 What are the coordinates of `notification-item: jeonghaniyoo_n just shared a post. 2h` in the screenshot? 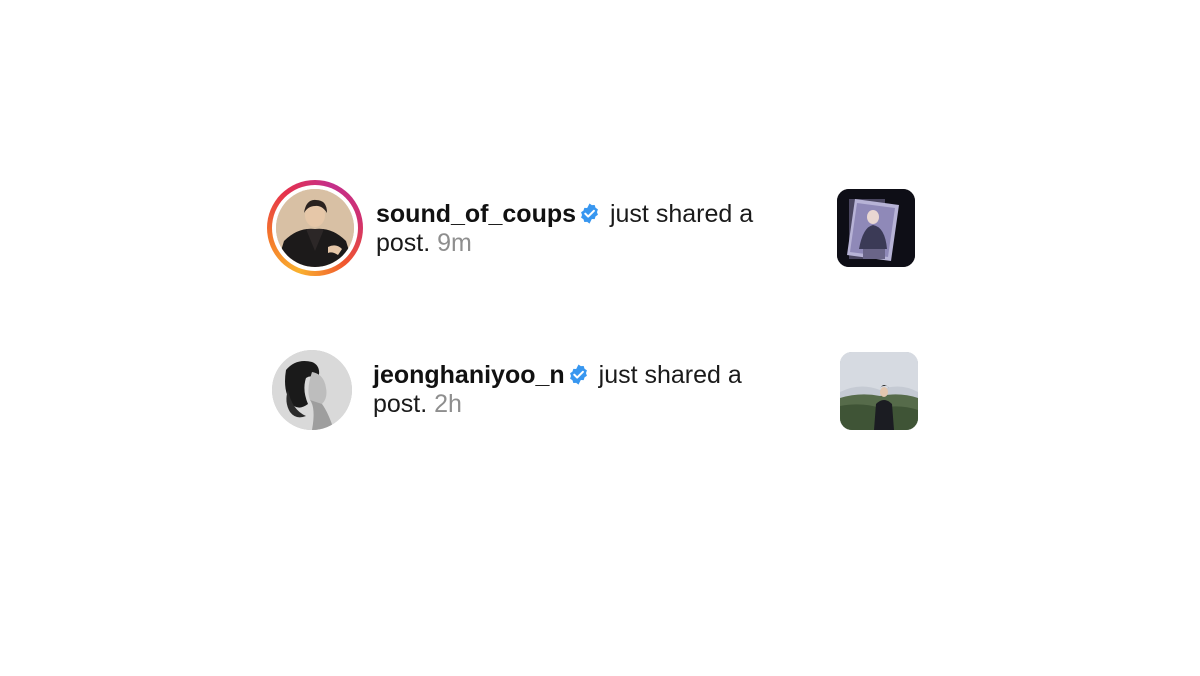 It's located at (600, 390).